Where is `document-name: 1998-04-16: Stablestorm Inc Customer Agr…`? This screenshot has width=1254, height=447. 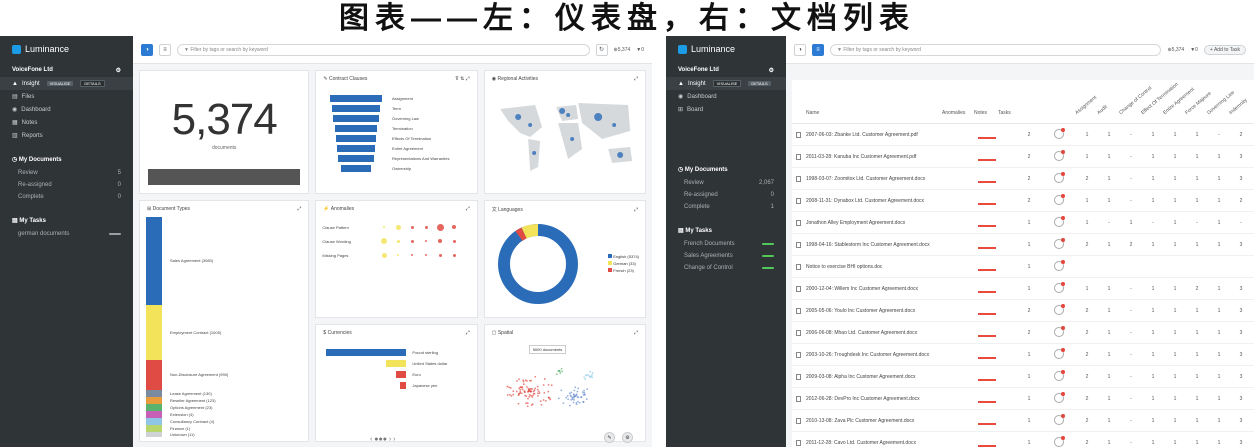 document-name: 1998-04-16: Stablestorm Inc Customer Agr… is located at coordinates (868, 245).